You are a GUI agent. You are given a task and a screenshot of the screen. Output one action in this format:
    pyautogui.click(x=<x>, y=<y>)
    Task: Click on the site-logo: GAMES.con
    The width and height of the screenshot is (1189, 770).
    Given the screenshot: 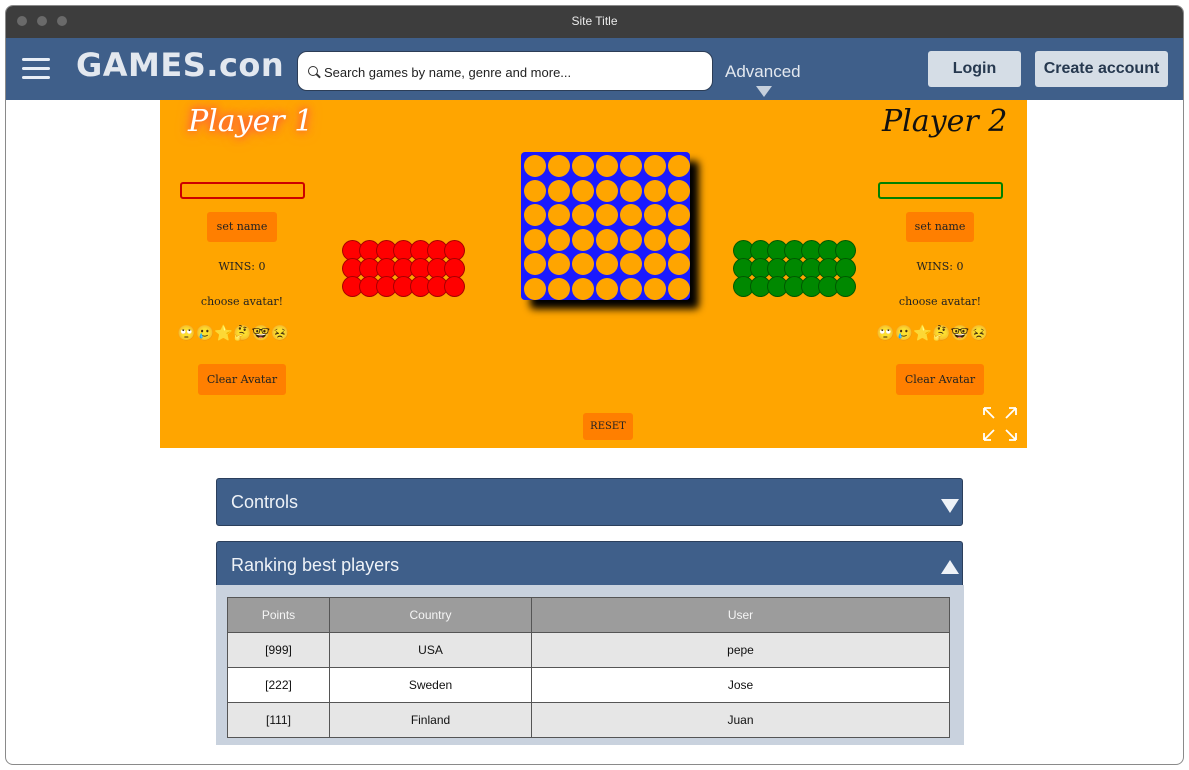 What is the action you would take?
    pyautogui.click(x=180, y=65)
    